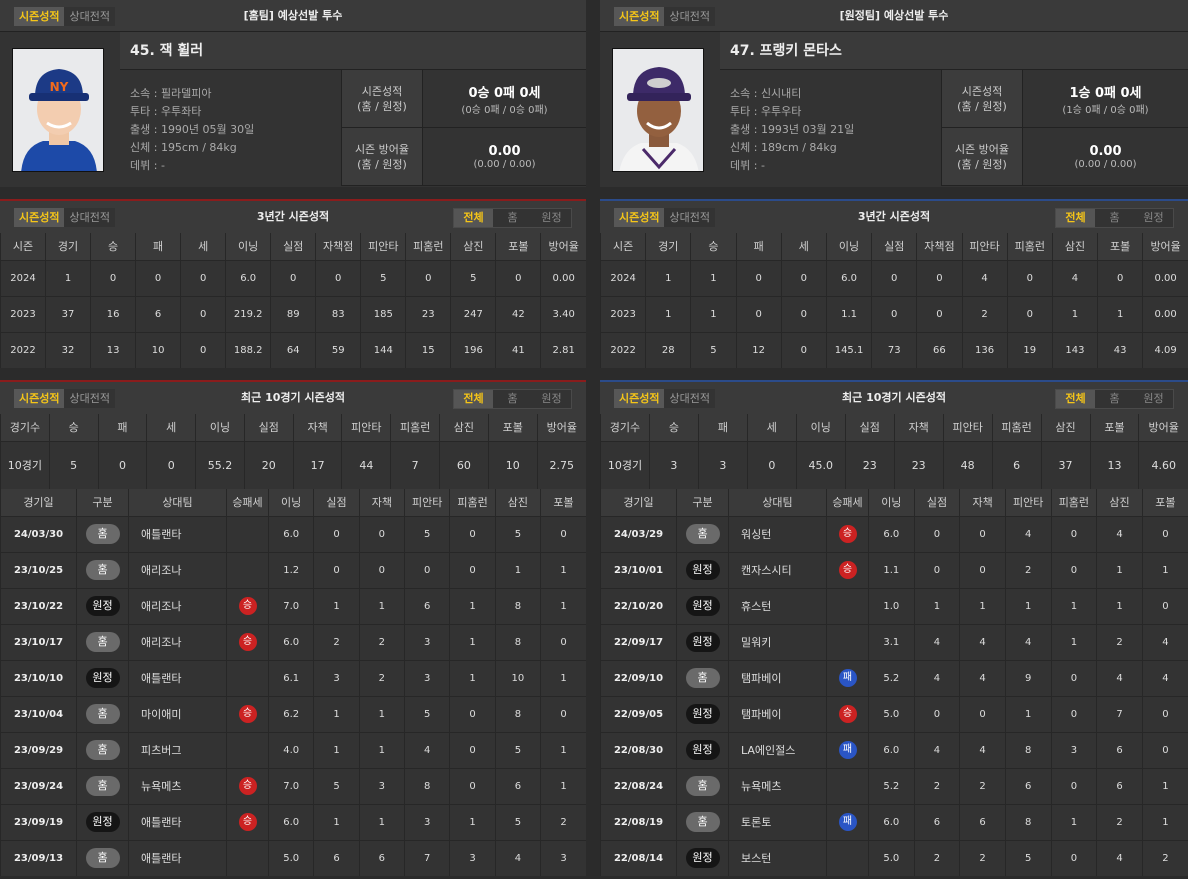  I want to click on game-row: 22/09/05 원정 탬파베이 승 5.0 0 0 1 0 7 0, so click(894, 713).